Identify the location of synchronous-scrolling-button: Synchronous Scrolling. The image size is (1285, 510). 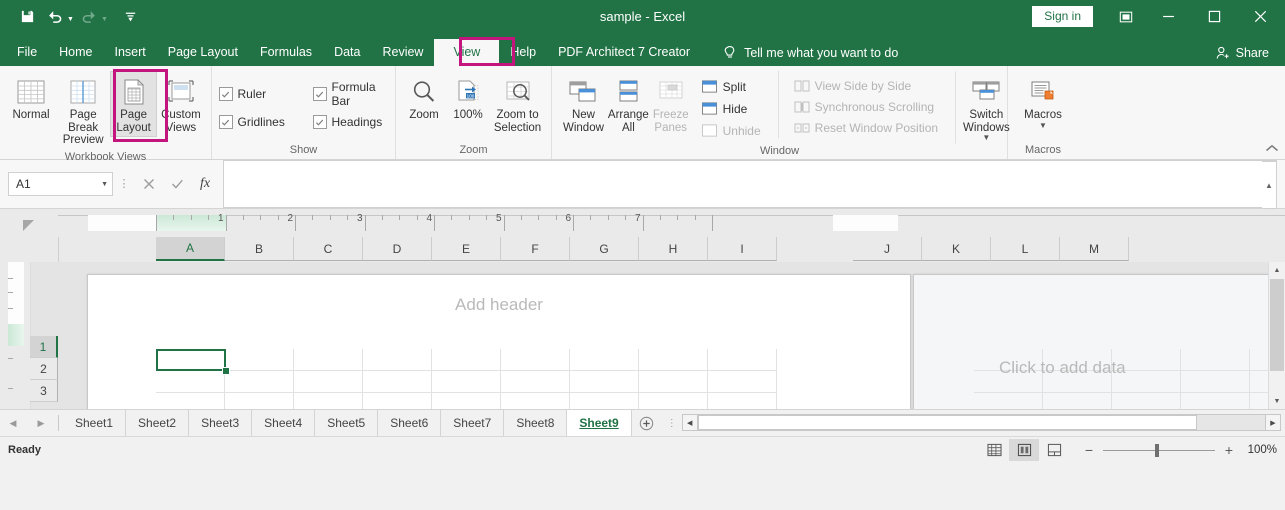
(867, 107).